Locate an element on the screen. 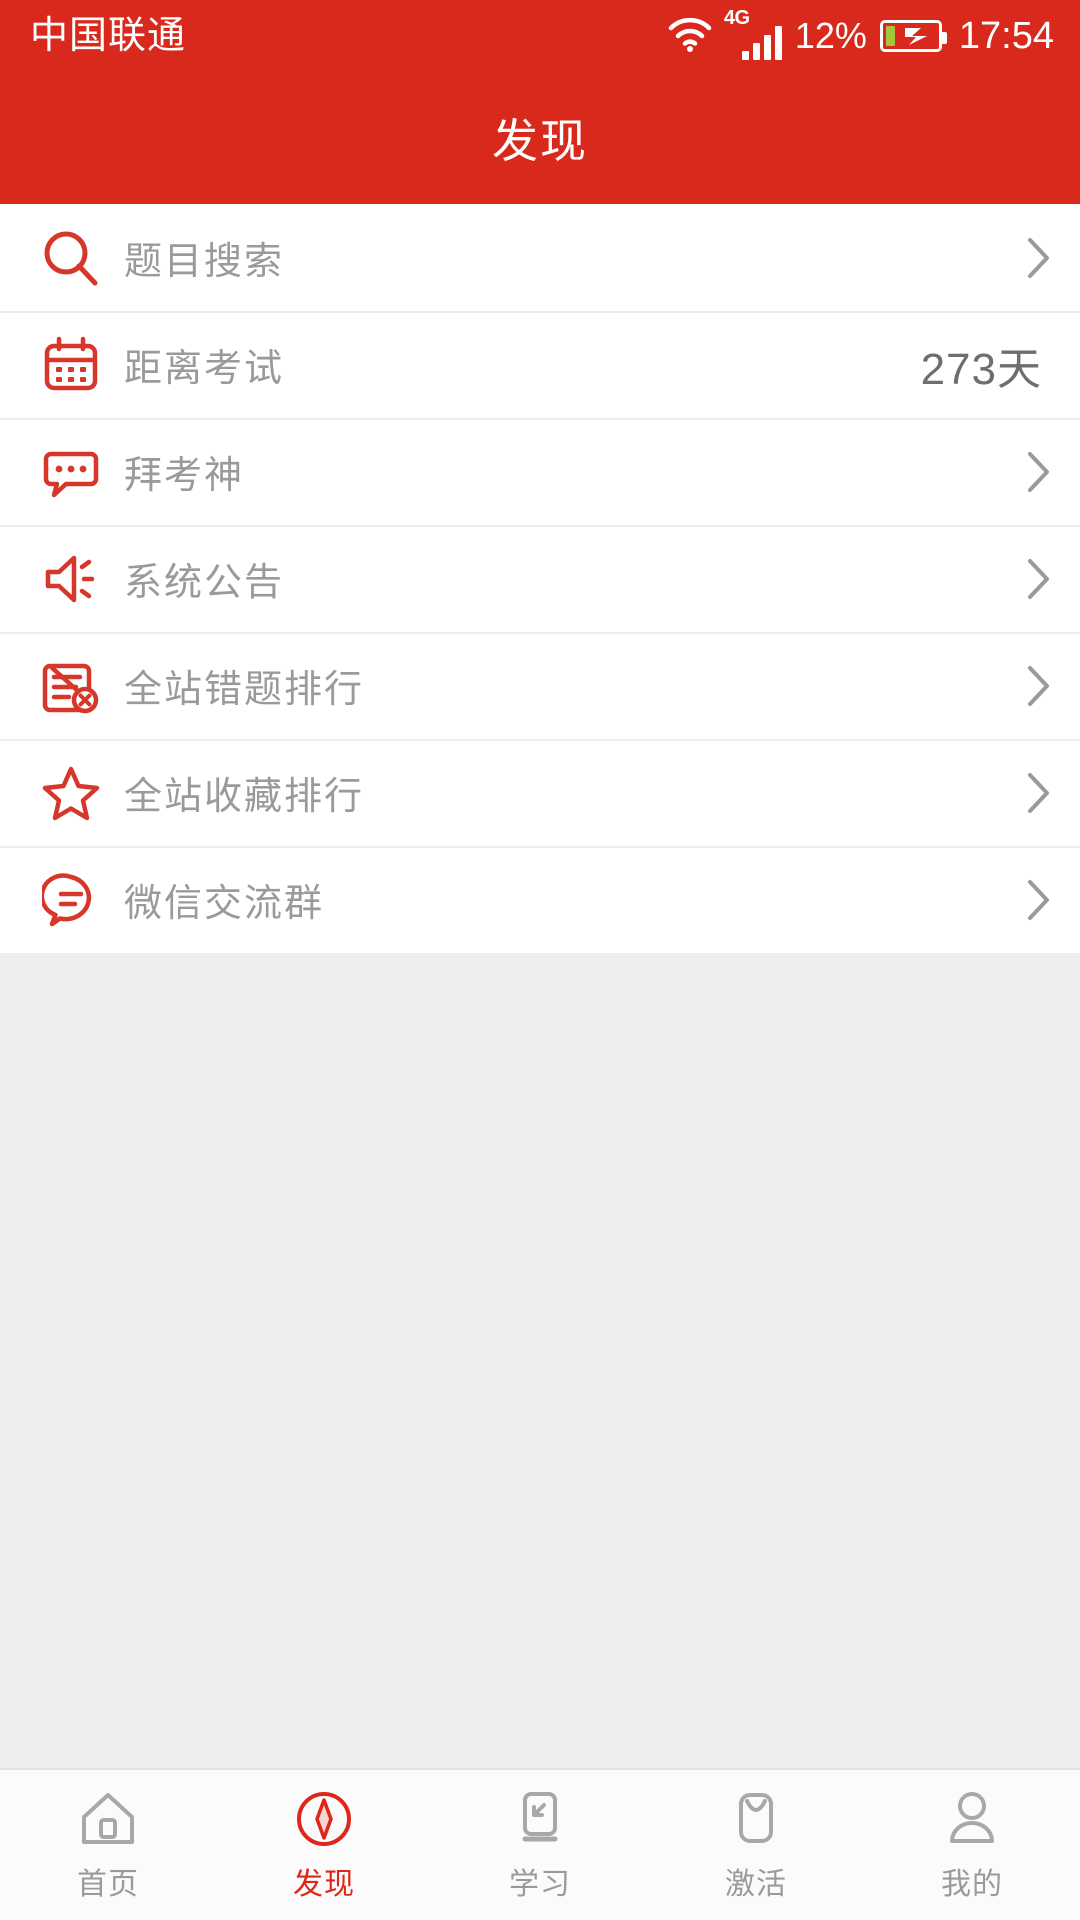 The height and width of the screenshot is (1920, 1080). list-item-label: 全站错题排行 is located at coordinates (244, 690).